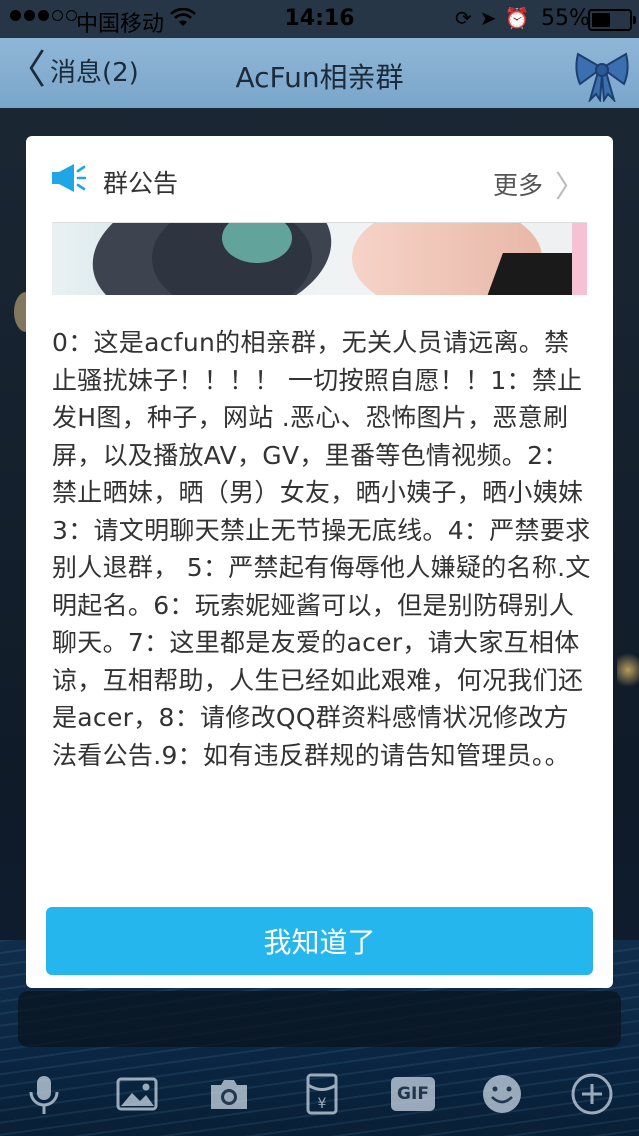 The width and height of the screenshot is (639, 1136). Describe the element at coordinates (319, 1019) in the screenshot. I see `message-input` at that location.